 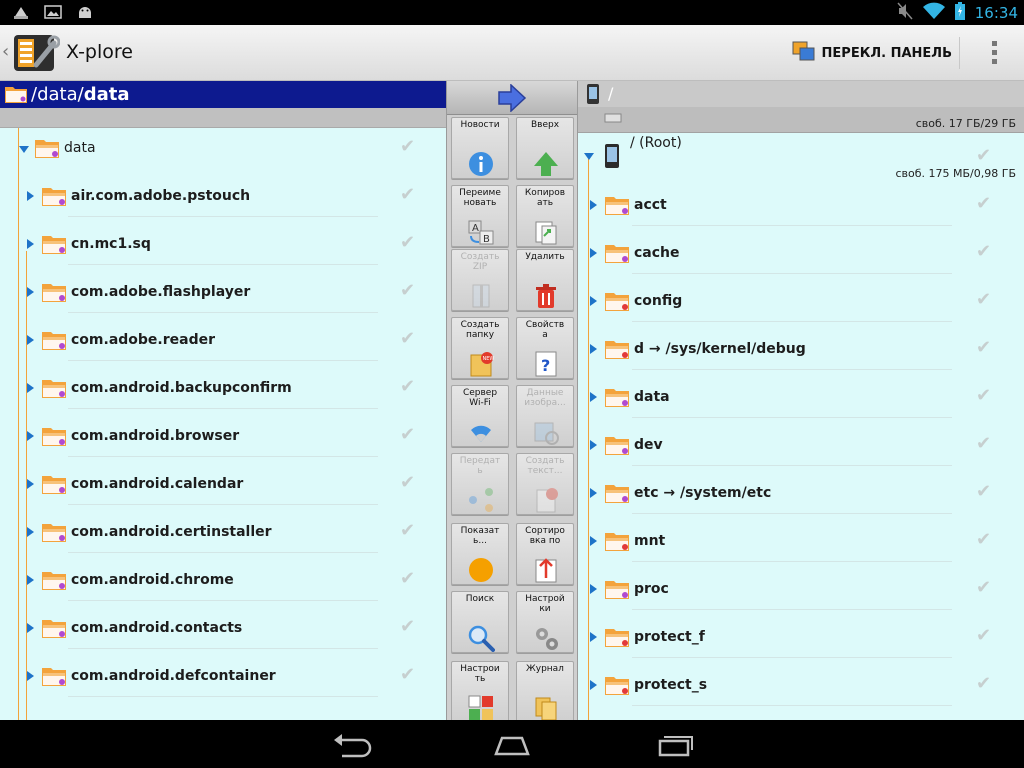 What do you see at coordinates (223, 94) in the screenshot?
I see `left-panel-header: /data/data` at bounding box center [223, 94].